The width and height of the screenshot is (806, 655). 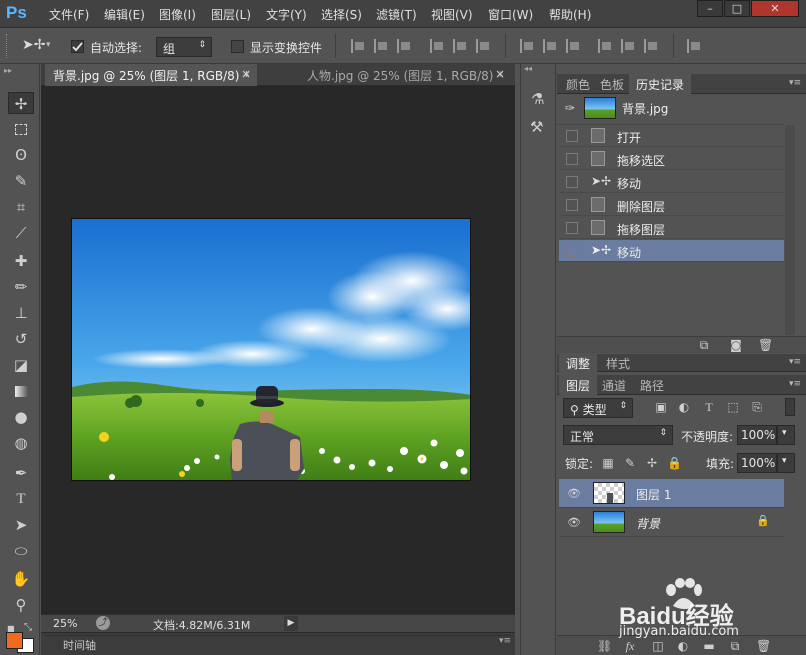 What do you see at coordinates (291, 623) in the screenshot?
I see `status-menu-arrow-icon: ▶` at bounding box center [291, 623].